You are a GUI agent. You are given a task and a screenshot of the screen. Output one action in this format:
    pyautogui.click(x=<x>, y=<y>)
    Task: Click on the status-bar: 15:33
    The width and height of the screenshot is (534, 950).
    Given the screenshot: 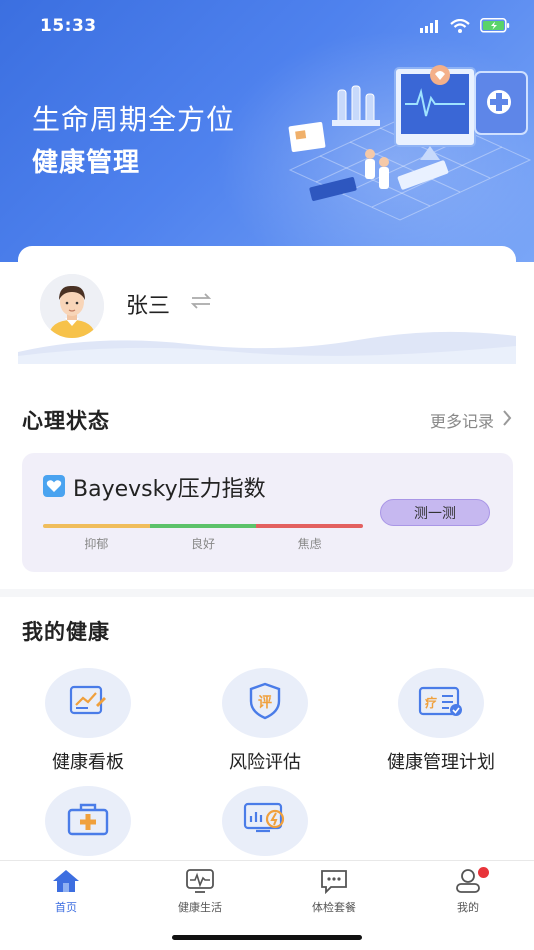 What is the action you would take?
    pyautogui.click(x=267, y=26)
    